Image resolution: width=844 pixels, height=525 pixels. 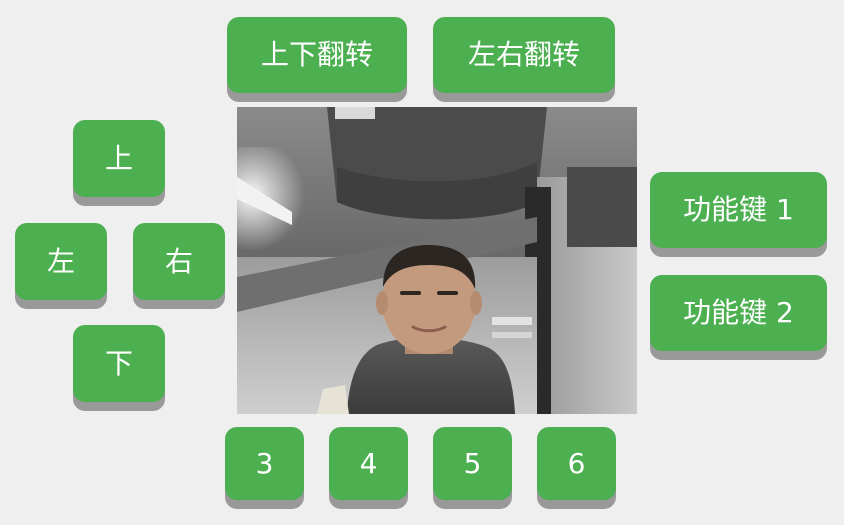 I want to click on right-button: 右, so click(x=179, y=261).